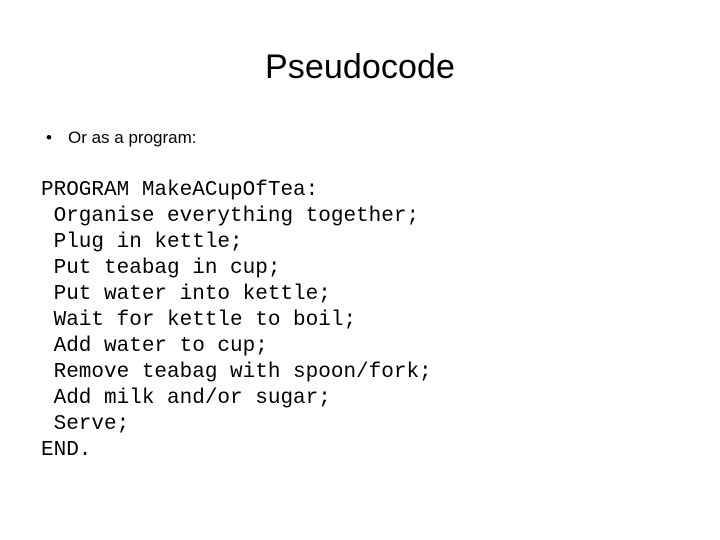 The height and width of the screenshot is (540, 720). Describe the element at coordinates (132, 137) in the screenshot. I see `list-item-label: Or as a program:` at that location.